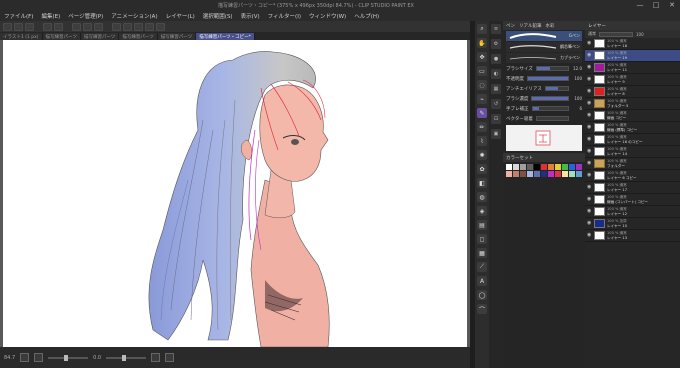 This screenshot has height=368, width=680. Describe the element at coordinates (640, 34) in the screenshot. I see `opacity-value: 100` at that location.